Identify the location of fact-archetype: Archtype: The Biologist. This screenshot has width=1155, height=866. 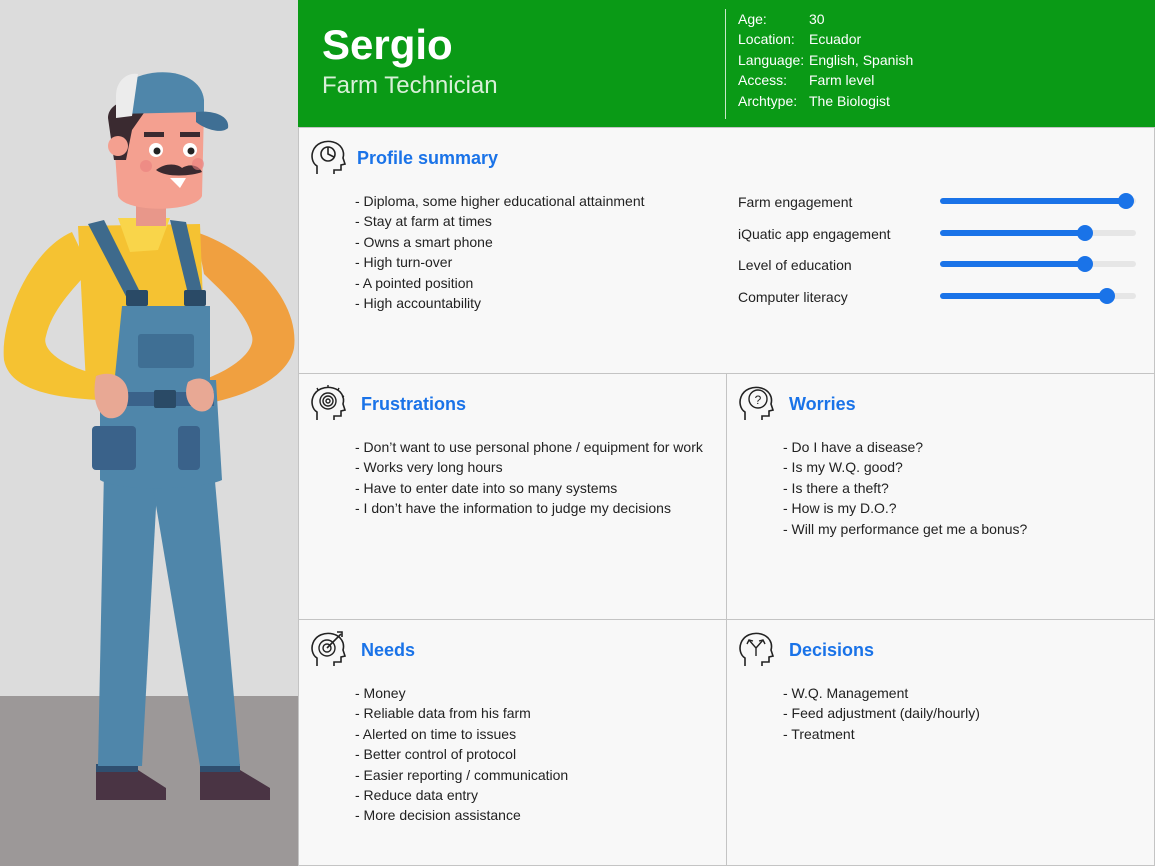
(825, 101).